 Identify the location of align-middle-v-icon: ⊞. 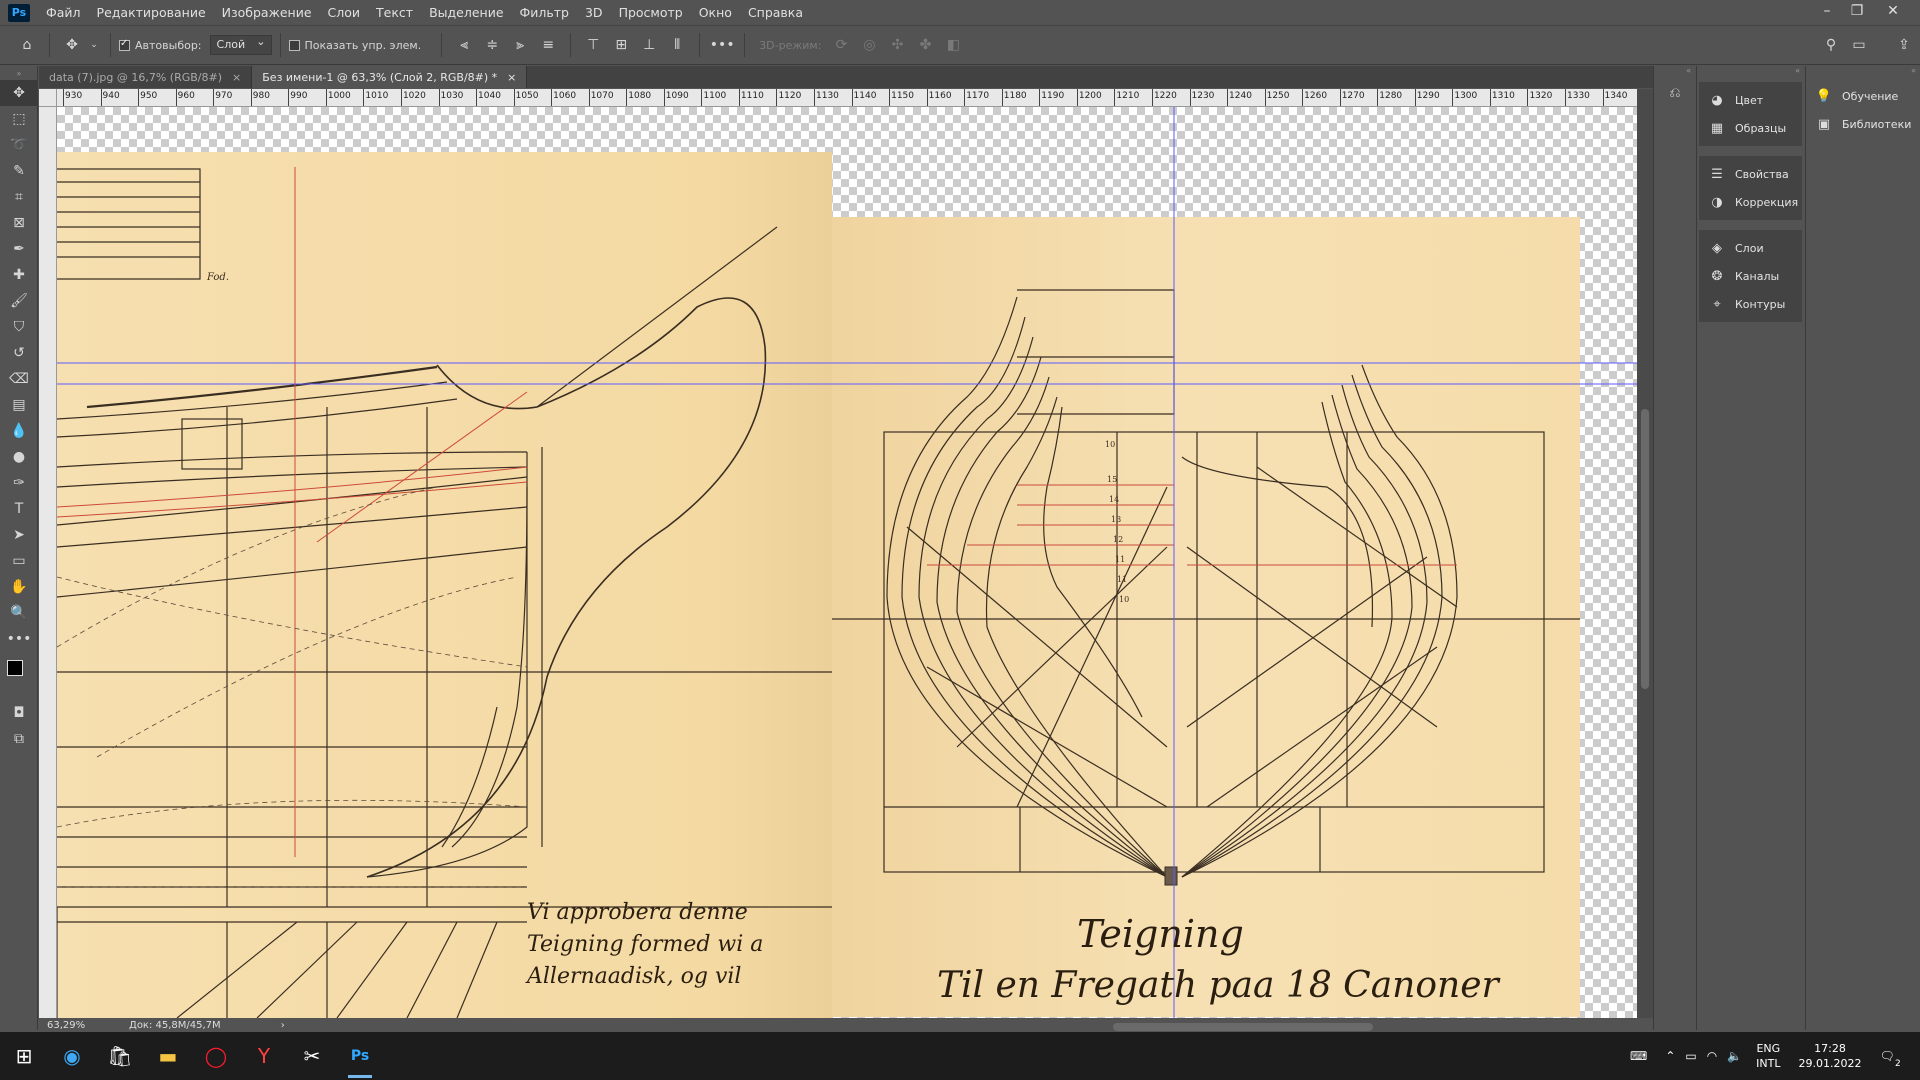
(621, 45).